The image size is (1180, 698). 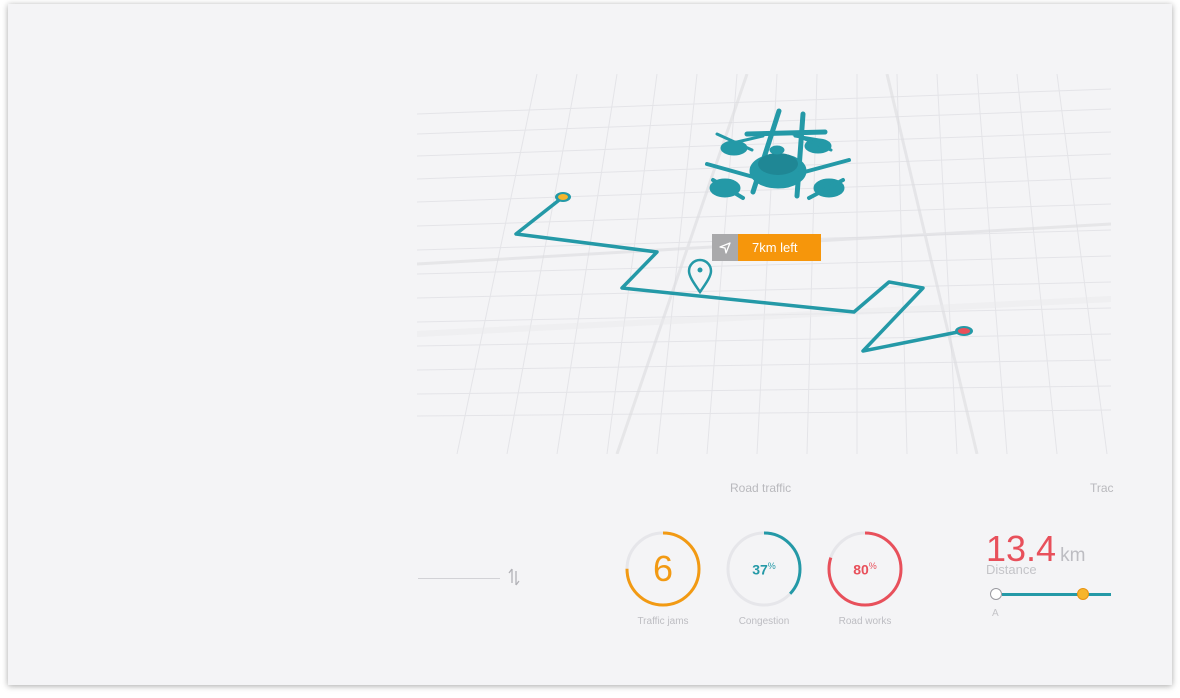 What do you see at coordinates (1056, 594) in the screenshot?
I see `track-progress-line` at bounding box center [1056, 594].